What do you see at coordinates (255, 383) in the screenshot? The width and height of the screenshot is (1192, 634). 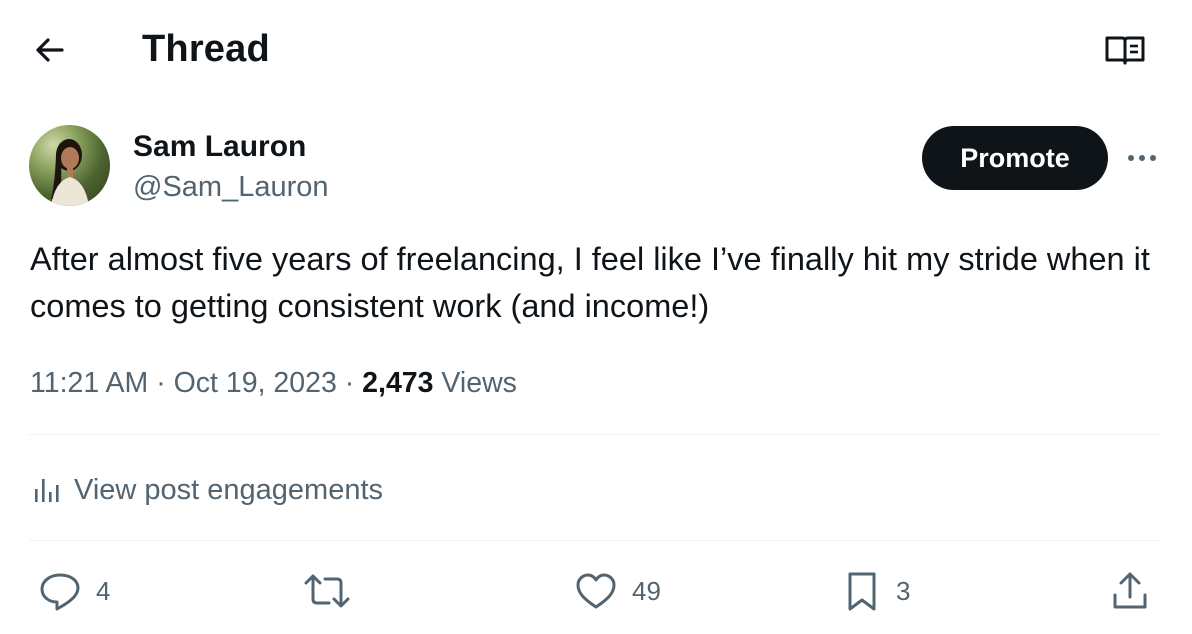 I see `post-date: Oct 19, 2023` at bounding box center [255, 383].